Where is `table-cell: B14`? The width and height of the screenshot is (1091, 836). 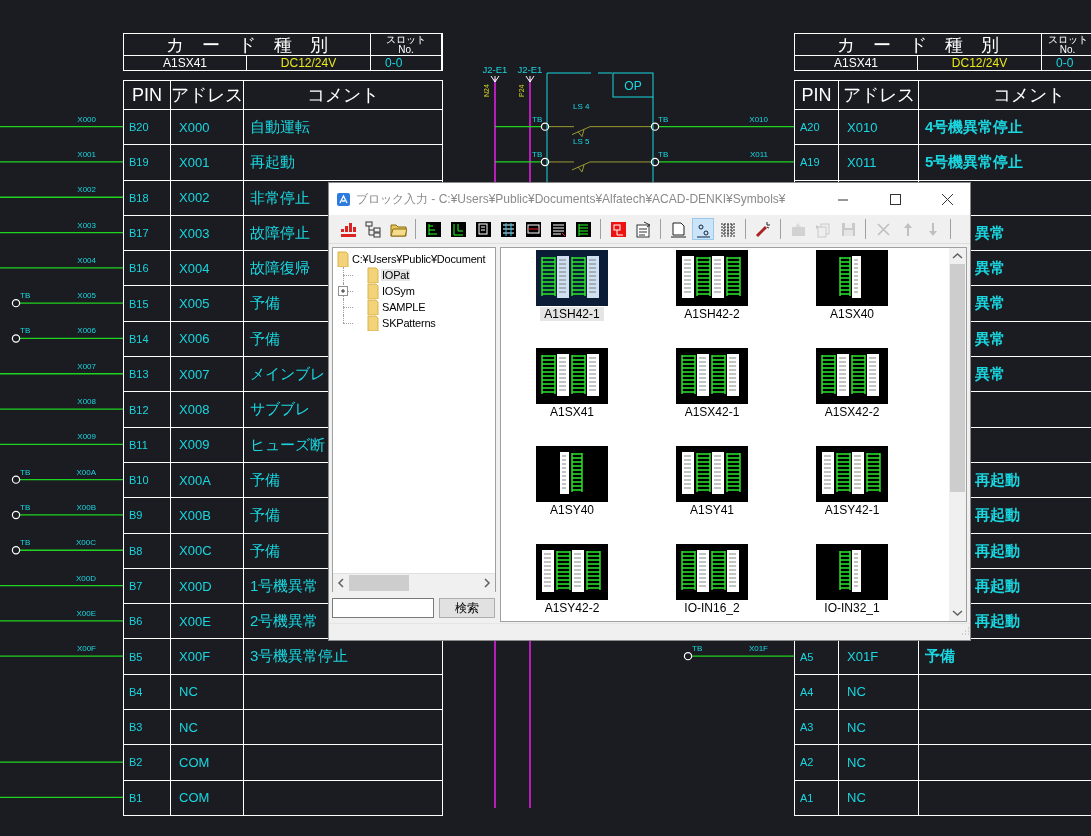
table-cell: B14 is located at coordinates (139, 338).